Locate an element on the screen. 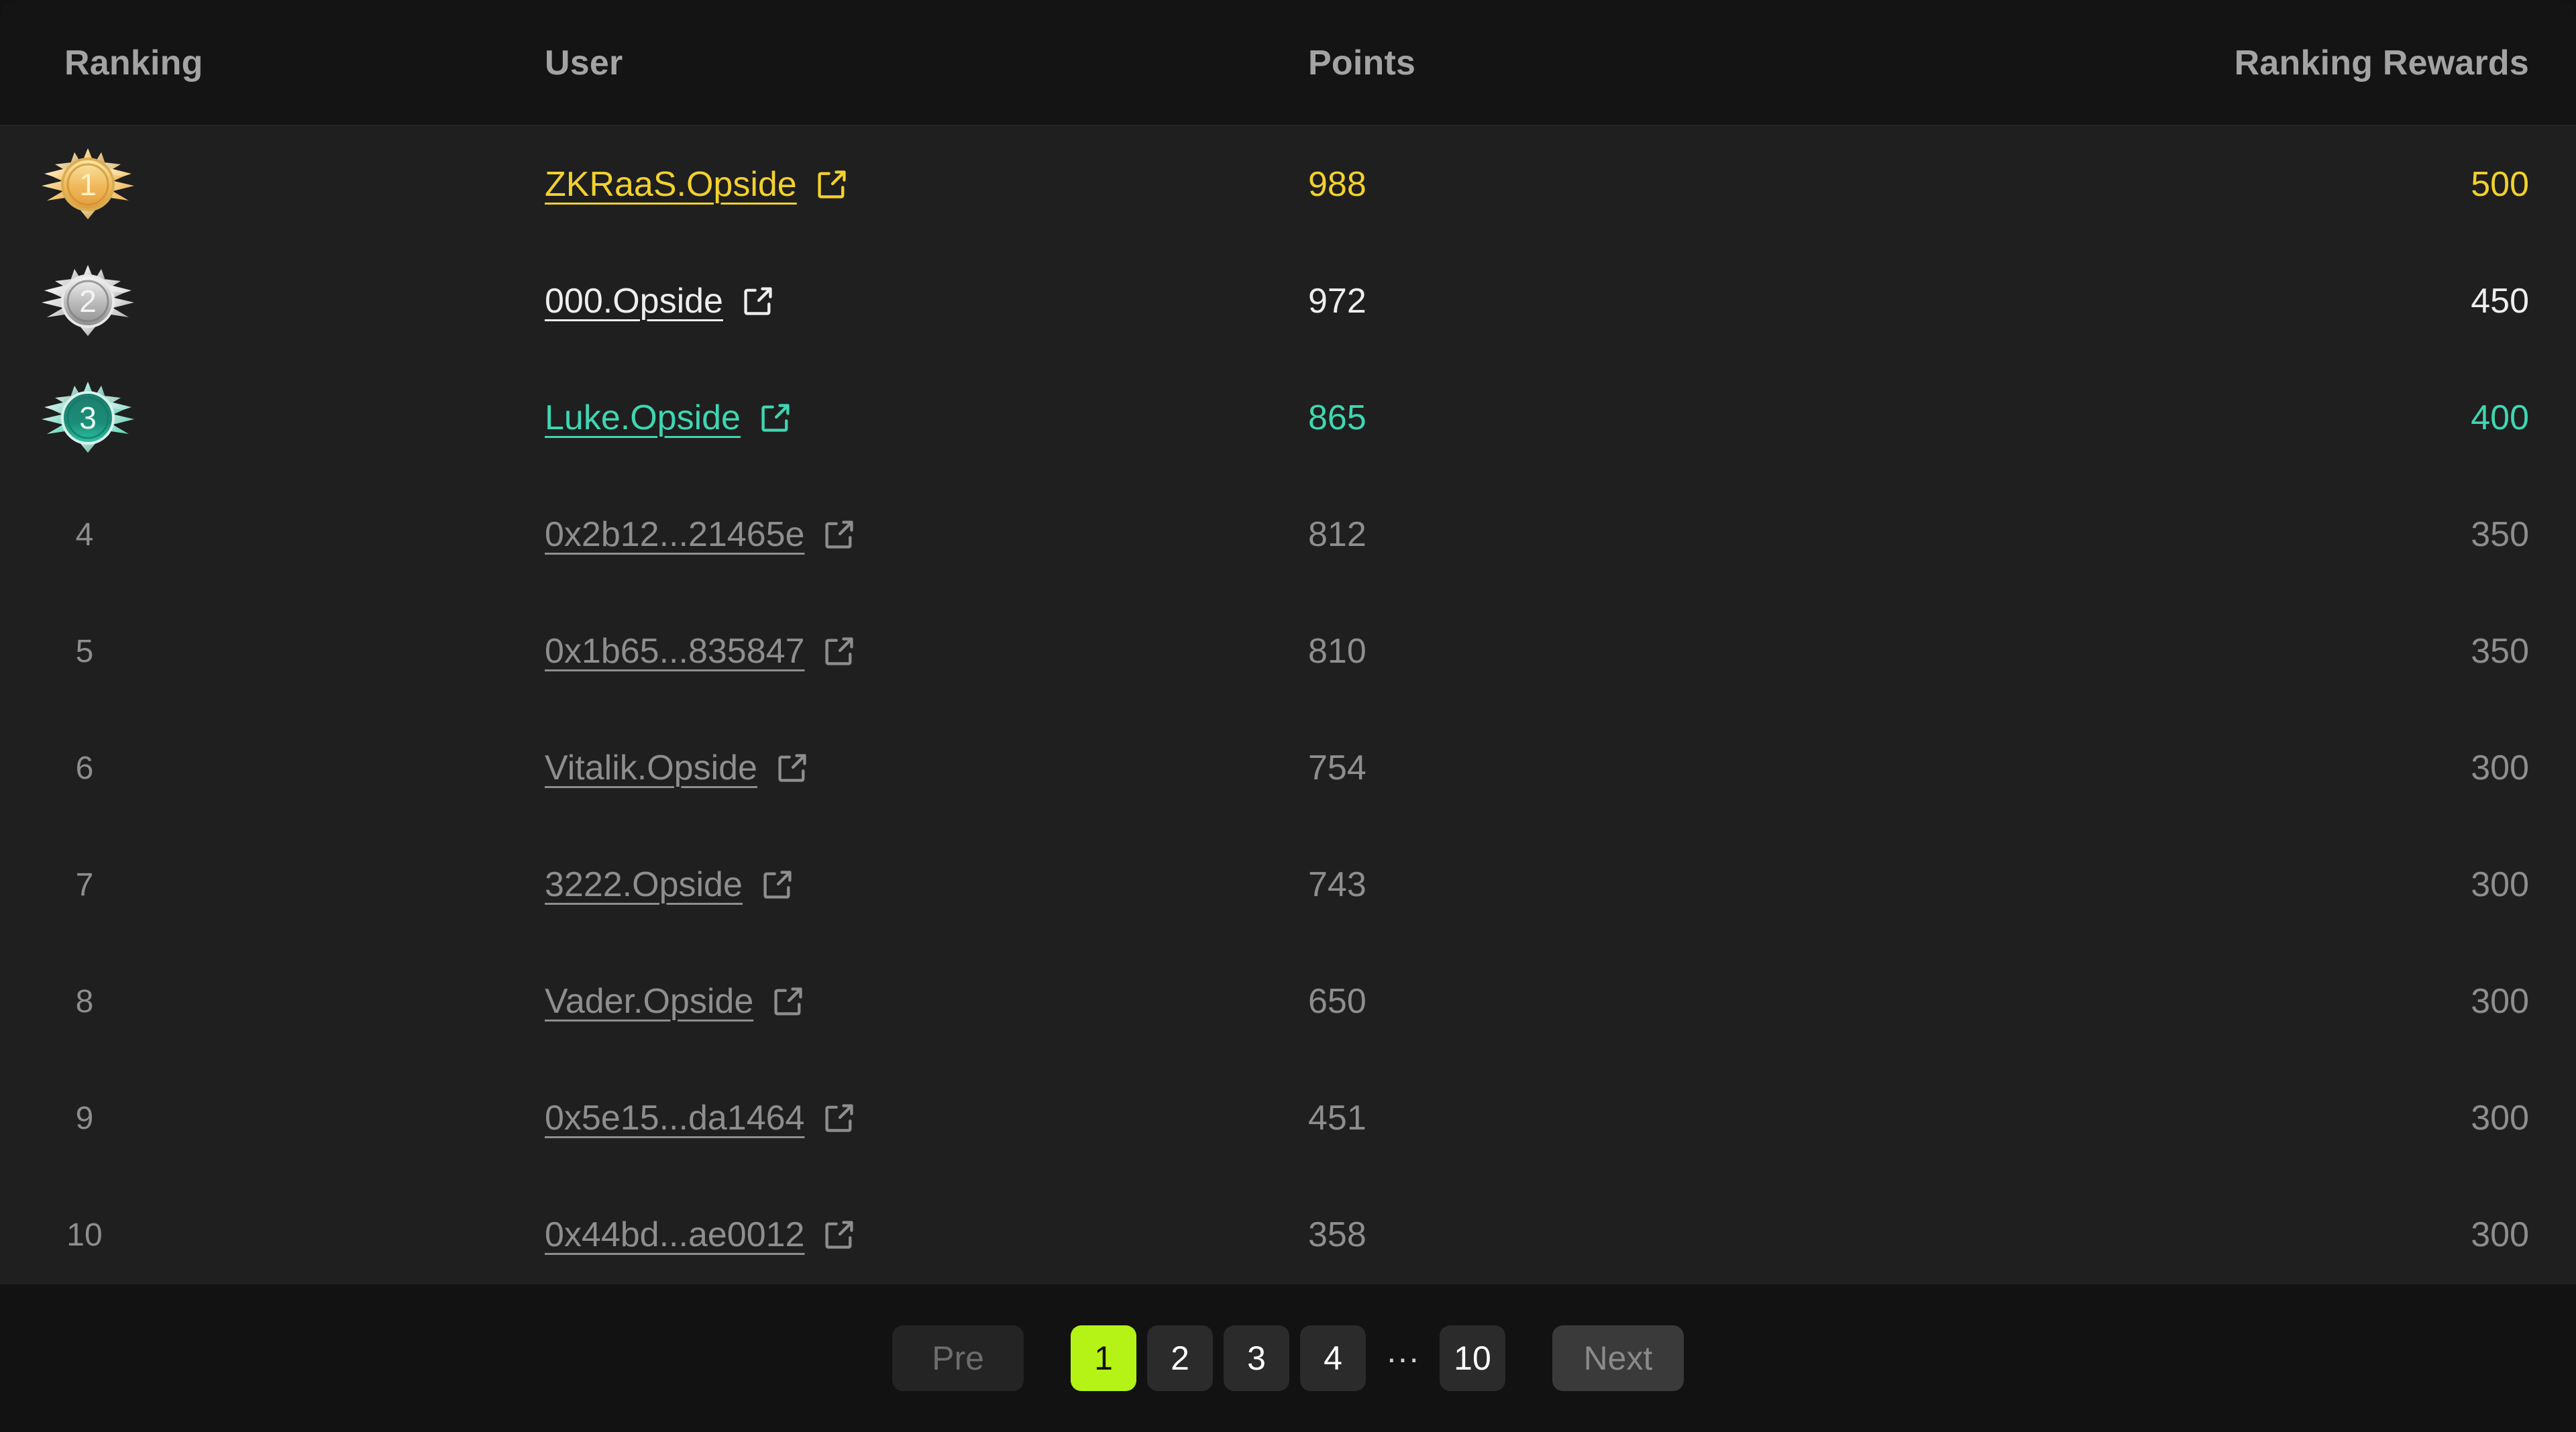 The height and width of the screenshot is (1432, 2576). points-value: 754 is located at coordinates (1337, 768).